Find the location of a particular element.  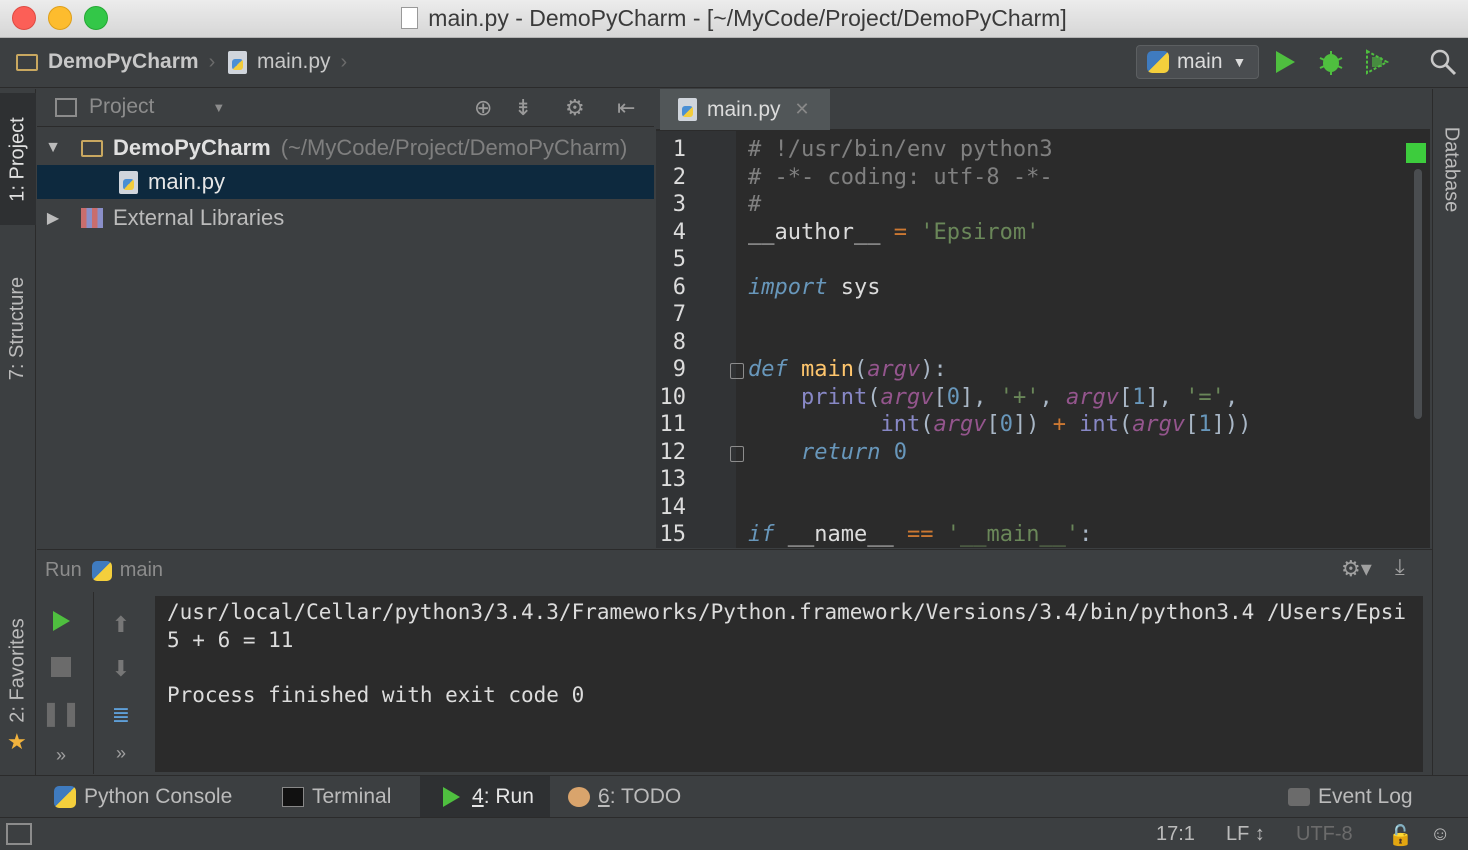

console-line: Process finished with exit code 0 is located at coordinates (376, 695).